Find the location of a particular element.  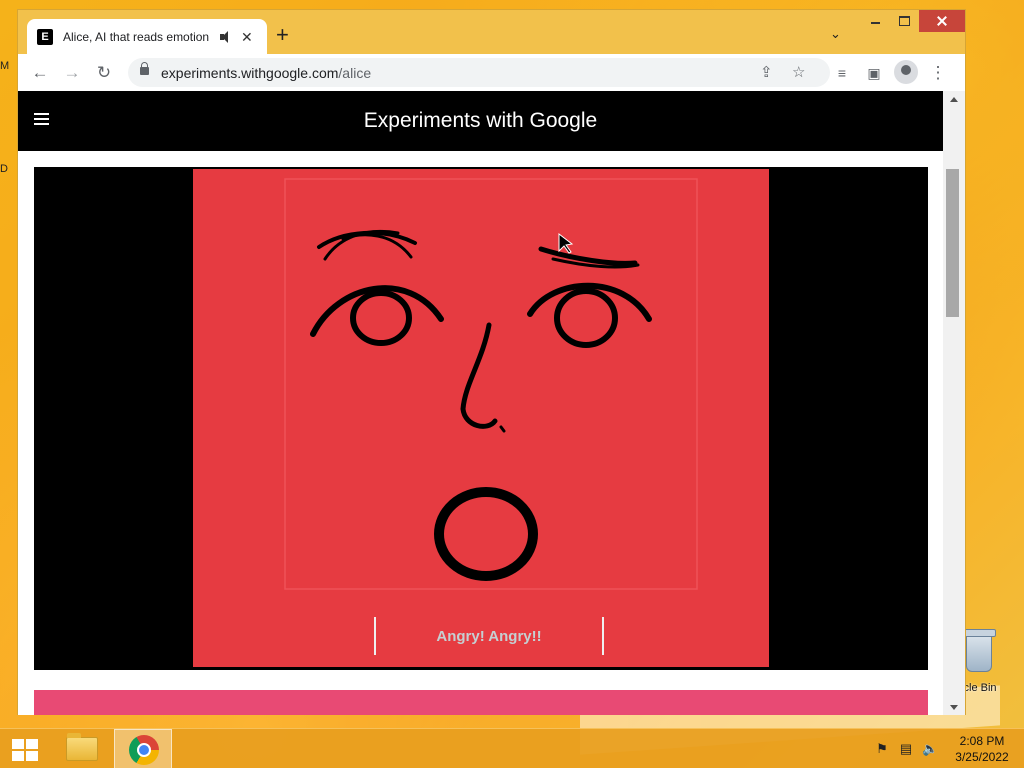

tab-active: E Alice, AI that reads emotion ✕ is located at coordinates (147, 37).